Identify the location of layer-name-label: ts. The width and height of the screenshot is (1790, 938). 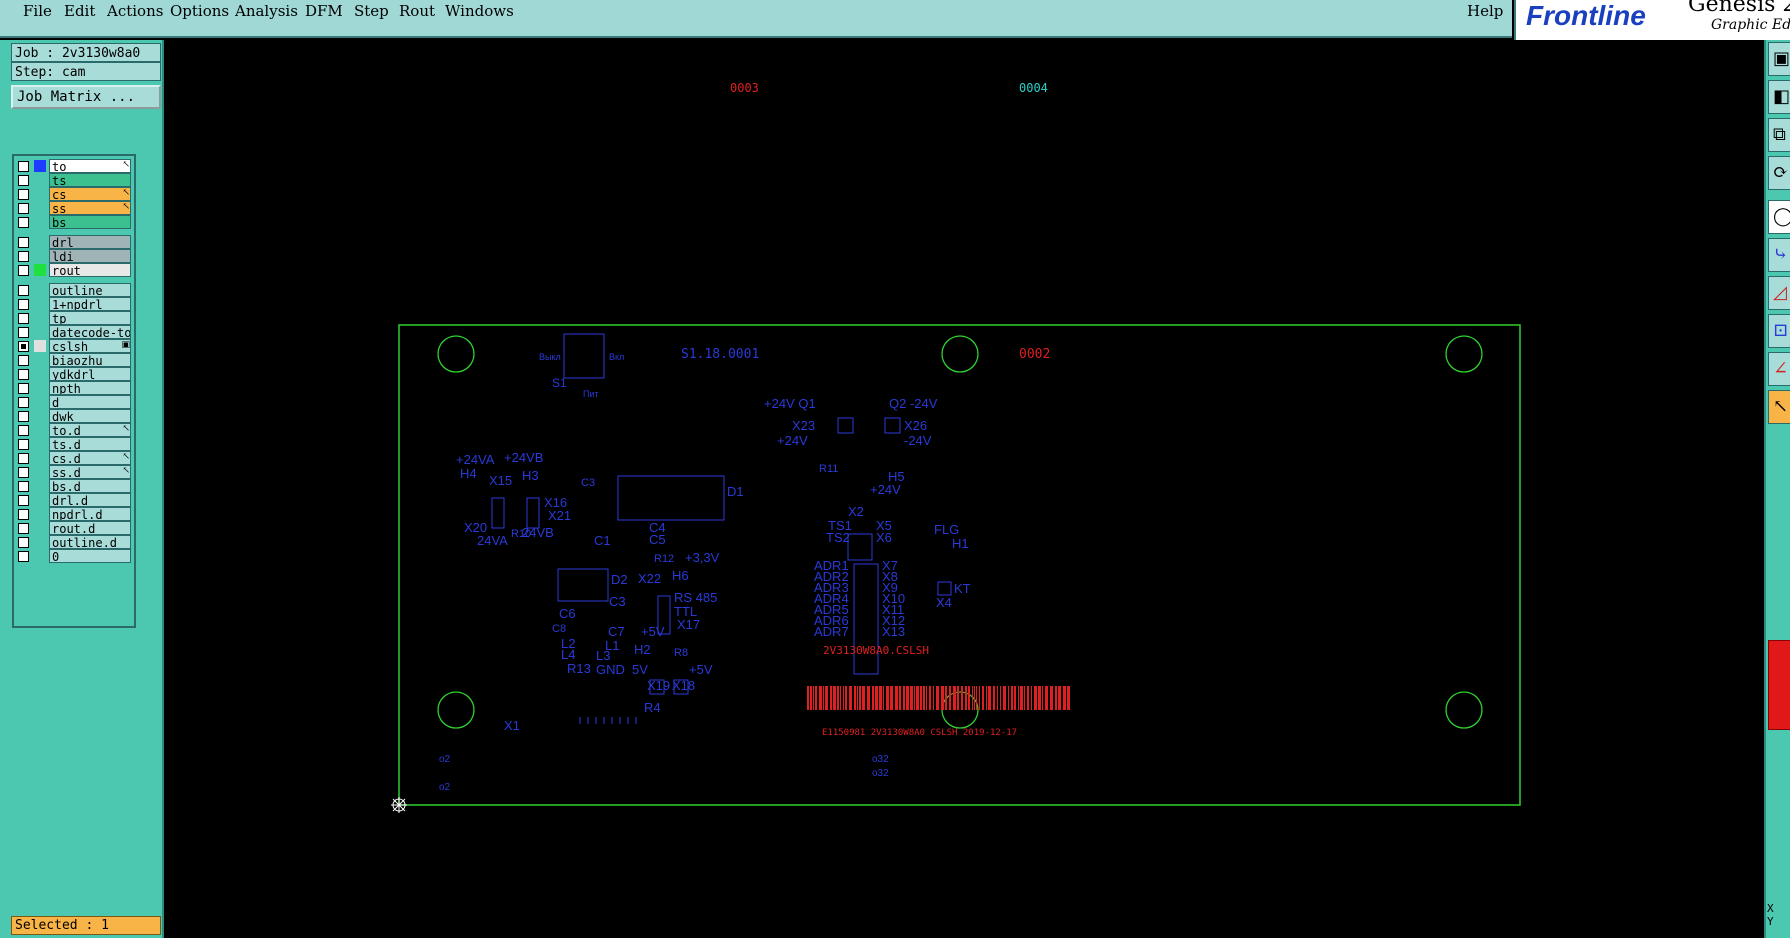
(90, 180).